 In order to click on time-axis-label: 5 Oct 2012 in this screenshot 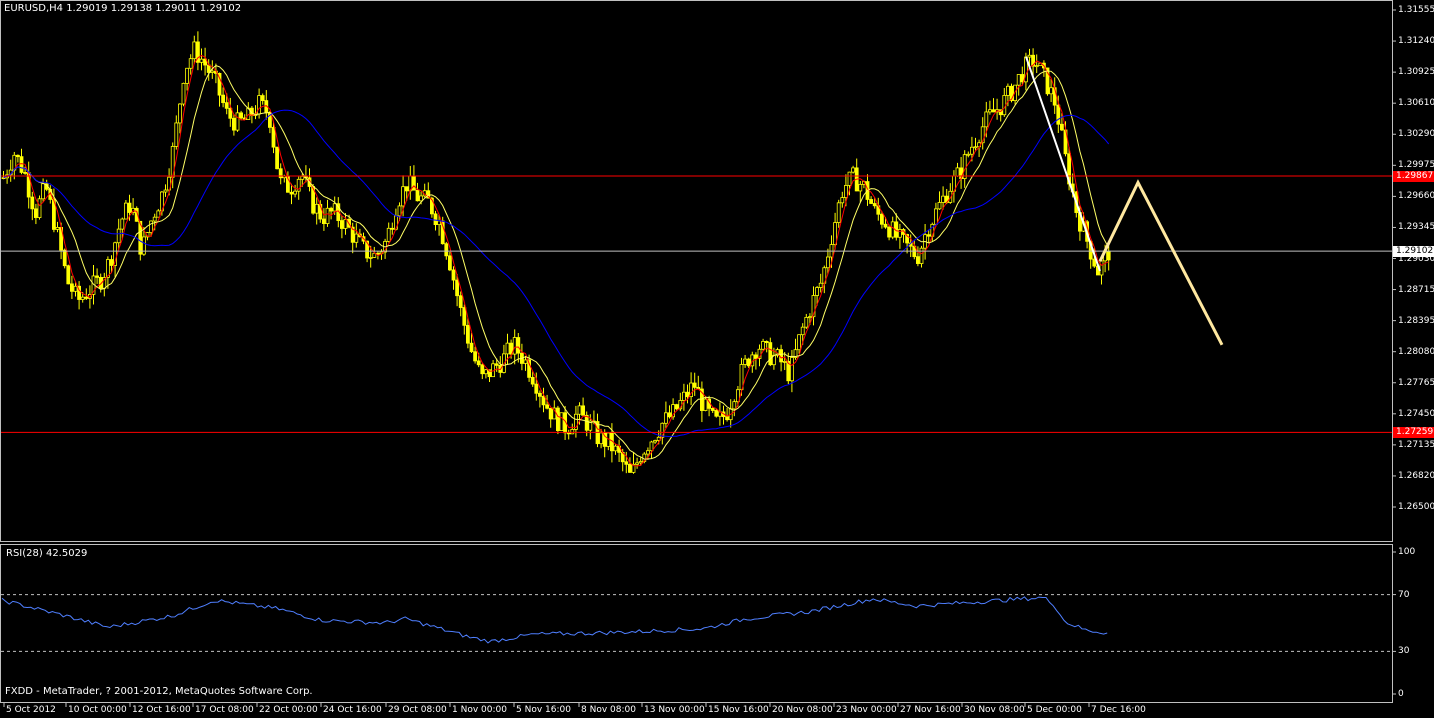, I will do `click(31, 710)`.